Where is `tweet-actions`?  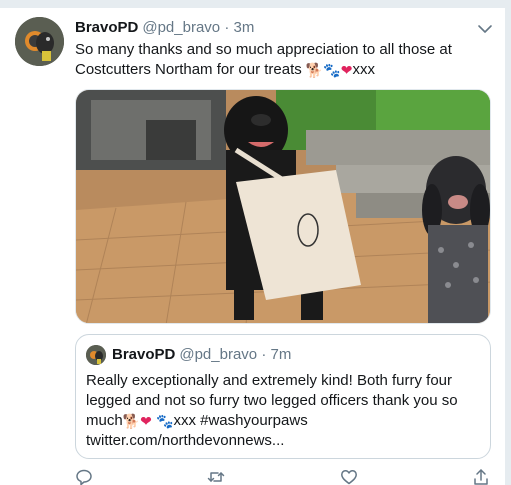 tweet-actions is located at coordinates (285, 476).